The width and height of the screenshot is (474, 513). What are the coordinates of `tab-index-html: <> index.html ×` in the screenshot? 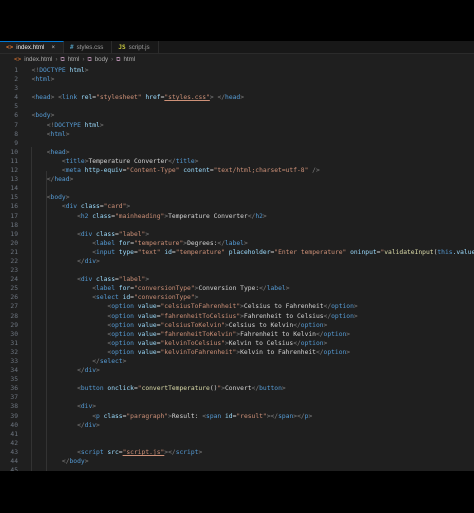 It's located at (32, 47).